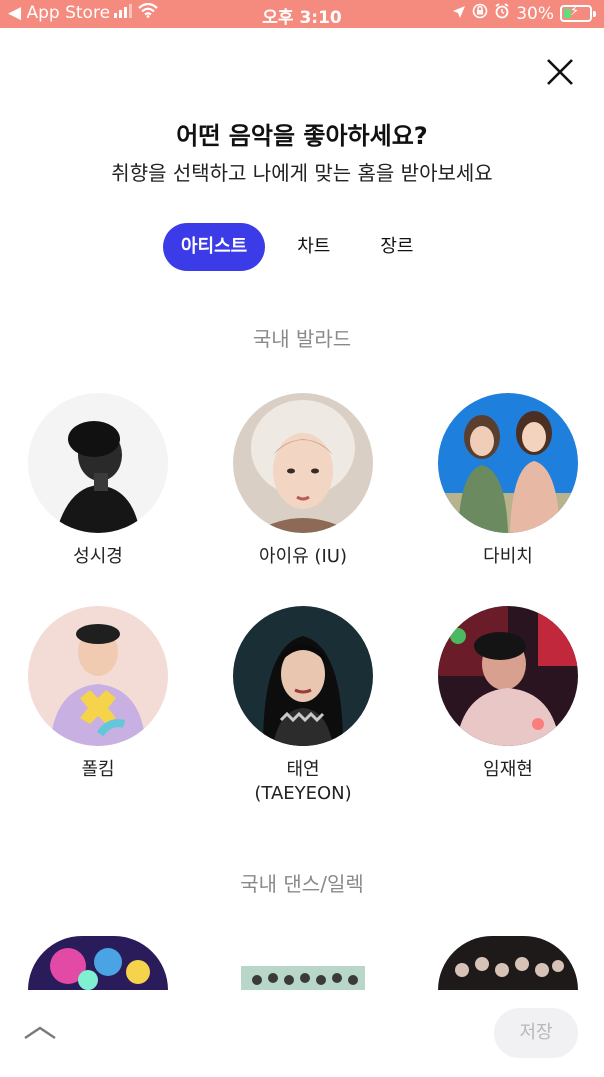 The image size is (604, 1077). I want to click on rotation-lock-icon, so click(480, 13).